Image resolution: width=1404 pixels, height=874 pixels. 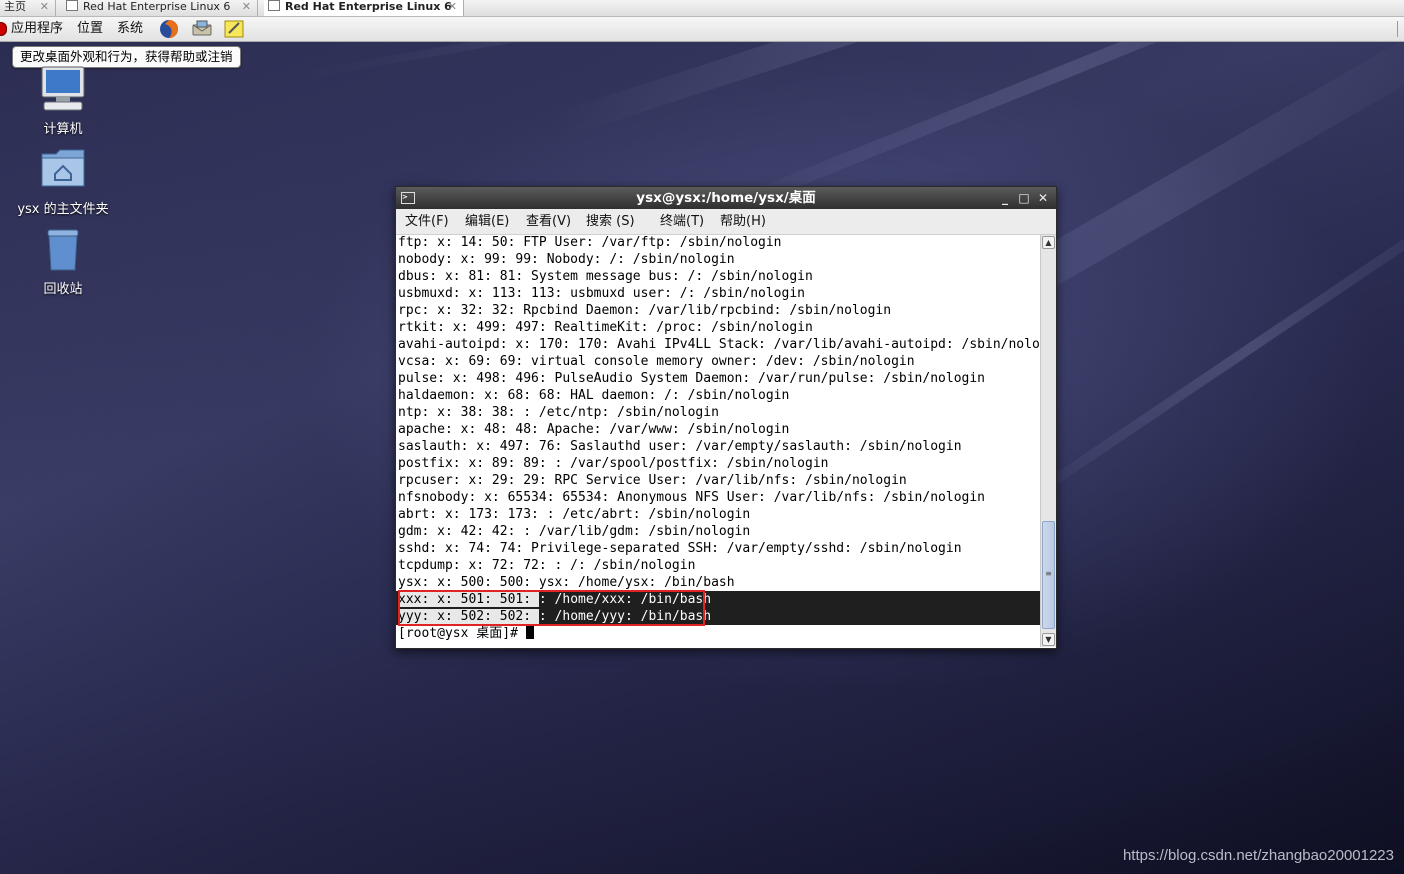 I want to click on panel-right-edge, so click(x=1399, y=29).